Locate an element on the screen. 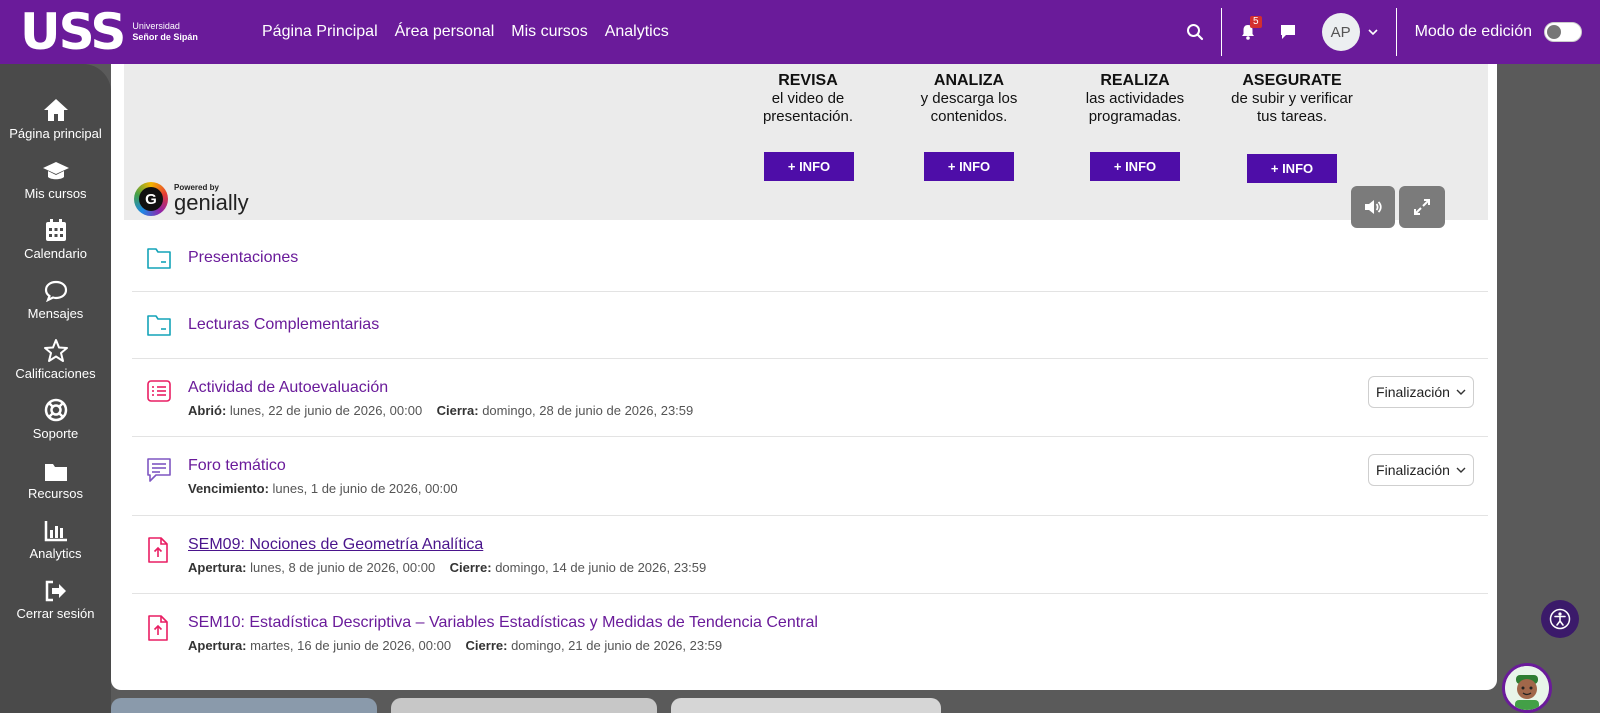 This screenshot has width=1600, height=713. genially-branding: G Powered by genially is located at coordinates (191, 199).